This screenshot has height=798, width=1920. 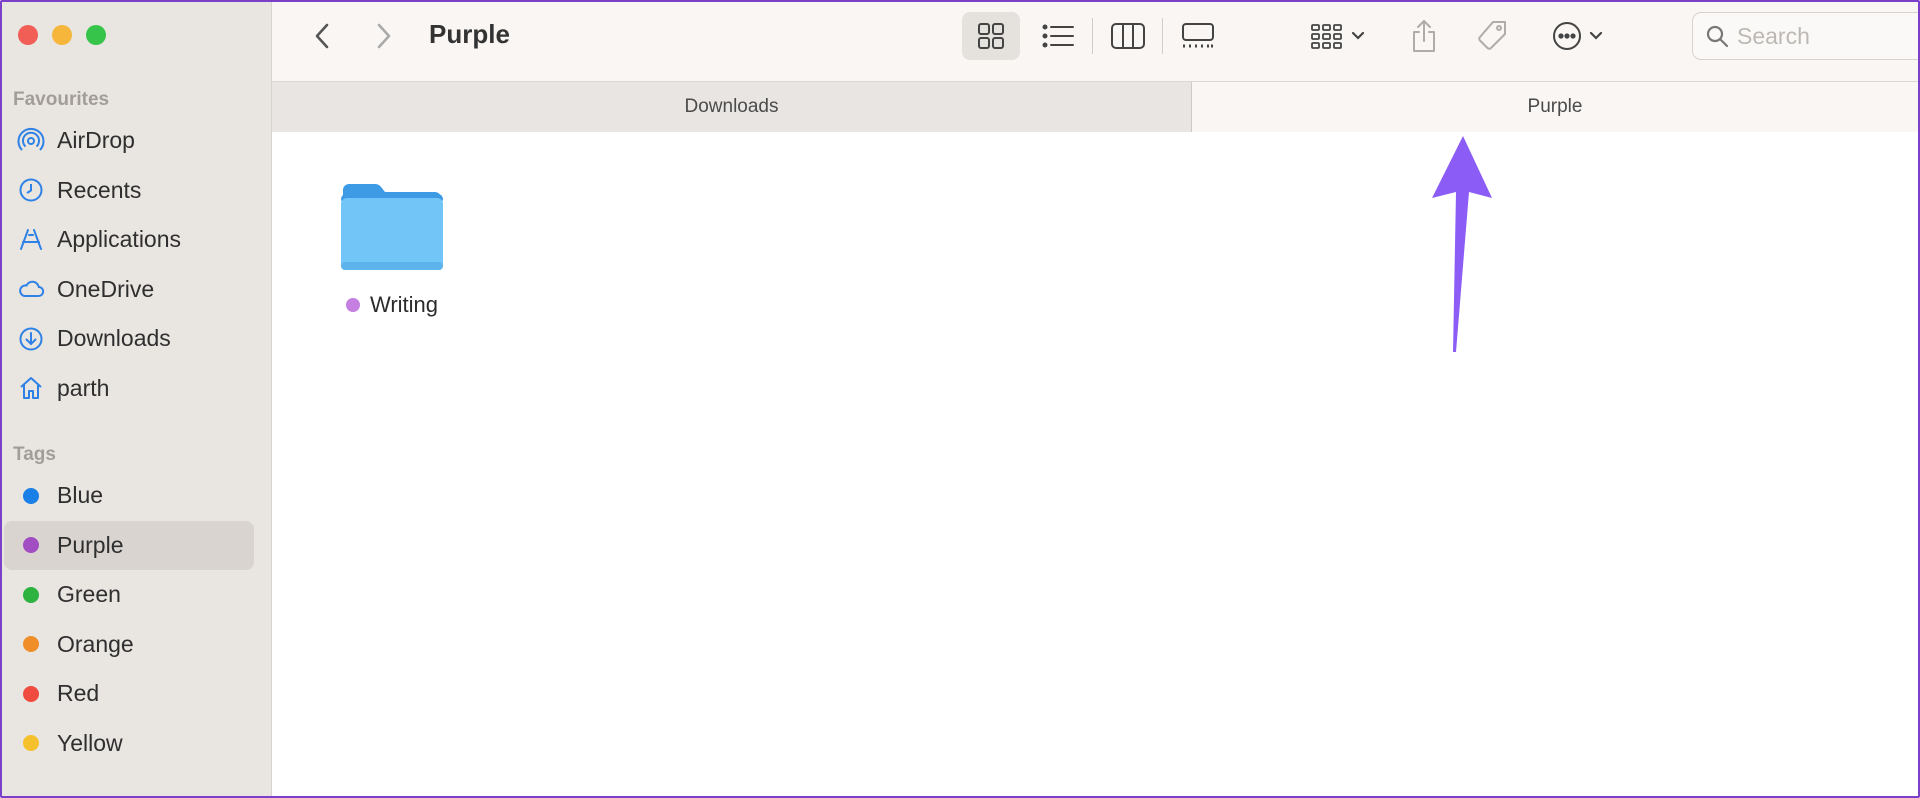 What do you see at coordinates (469, 34) in the screenshot?
I see `window-title: Purple` at bounding box center [469, 34].